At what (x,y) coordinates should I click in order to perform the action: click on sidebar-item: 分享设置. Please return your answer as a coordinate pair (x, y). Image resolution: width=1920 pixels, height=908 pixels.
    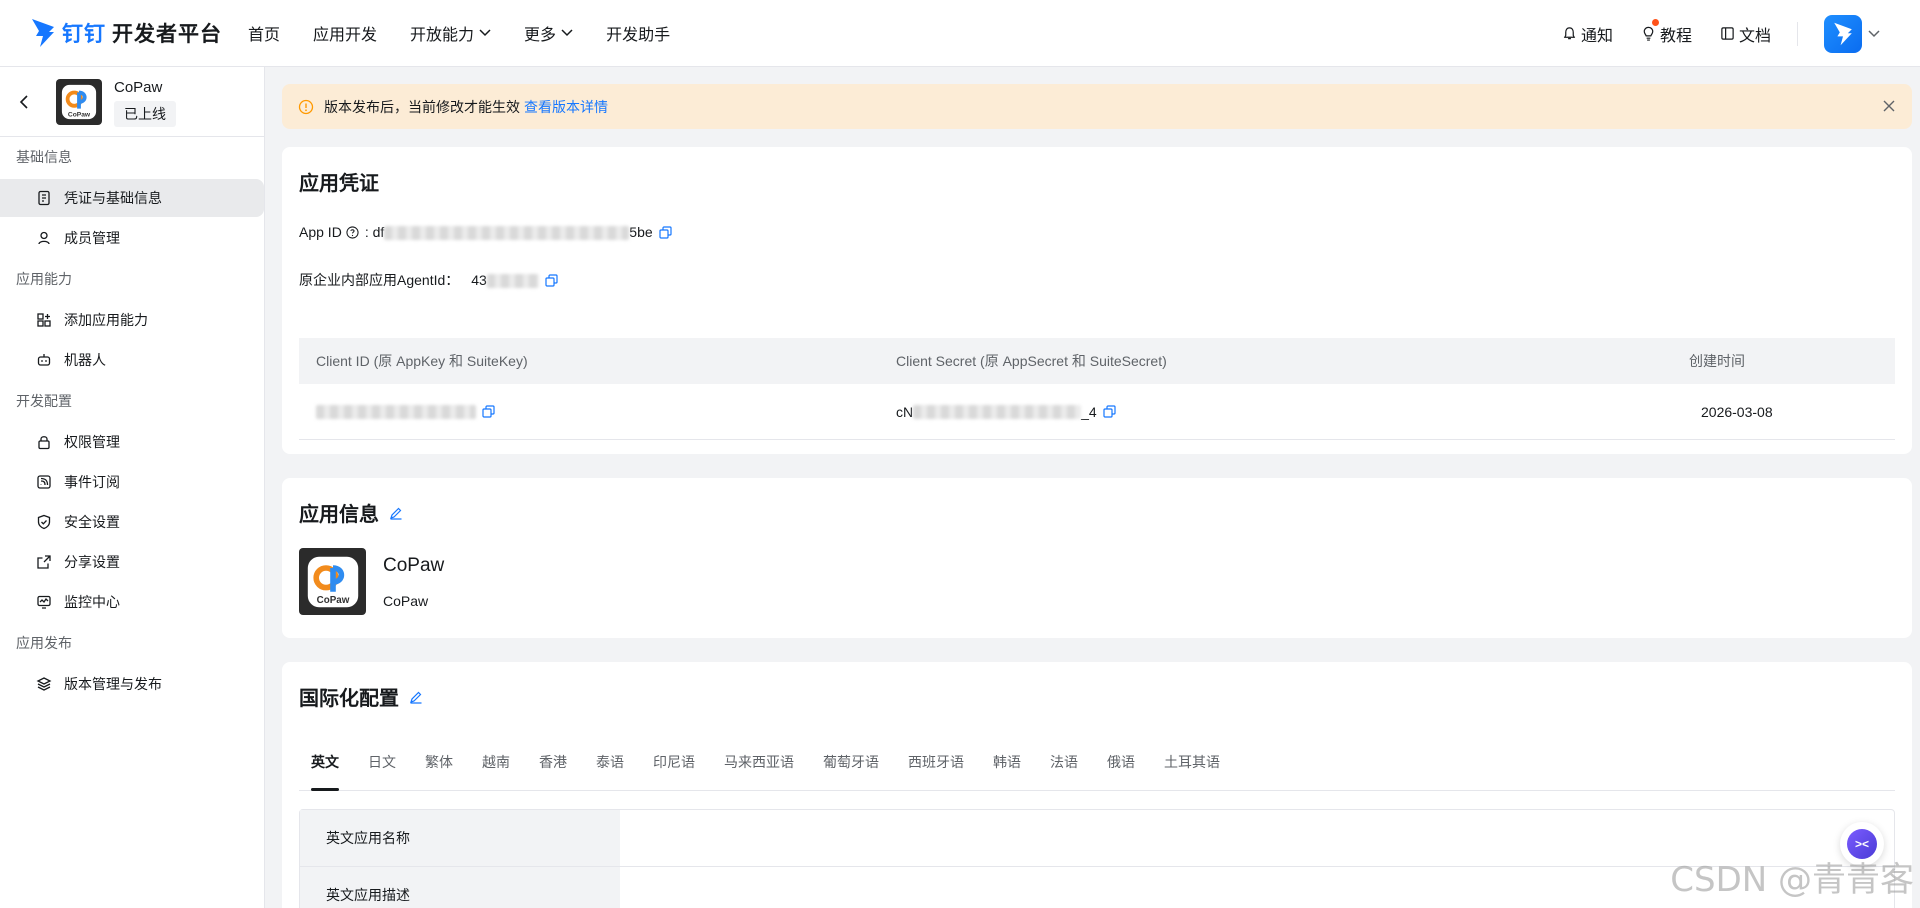
    Looking at the image, I should click on (132, 562).